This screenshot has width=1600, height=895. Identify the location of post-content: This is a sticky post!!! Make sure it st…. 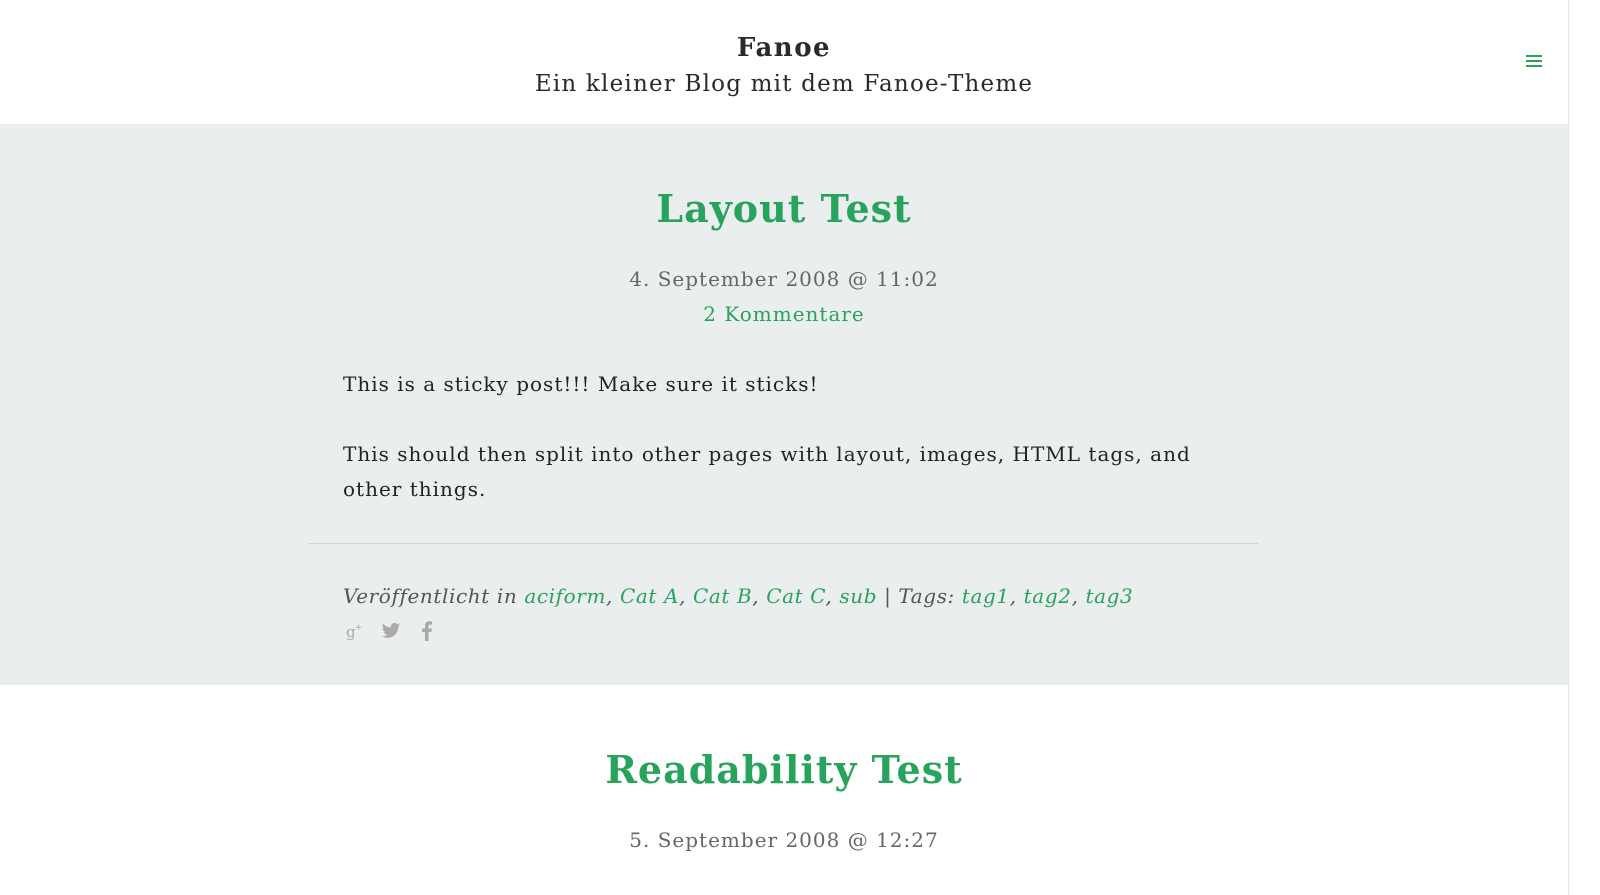
(783, 454).